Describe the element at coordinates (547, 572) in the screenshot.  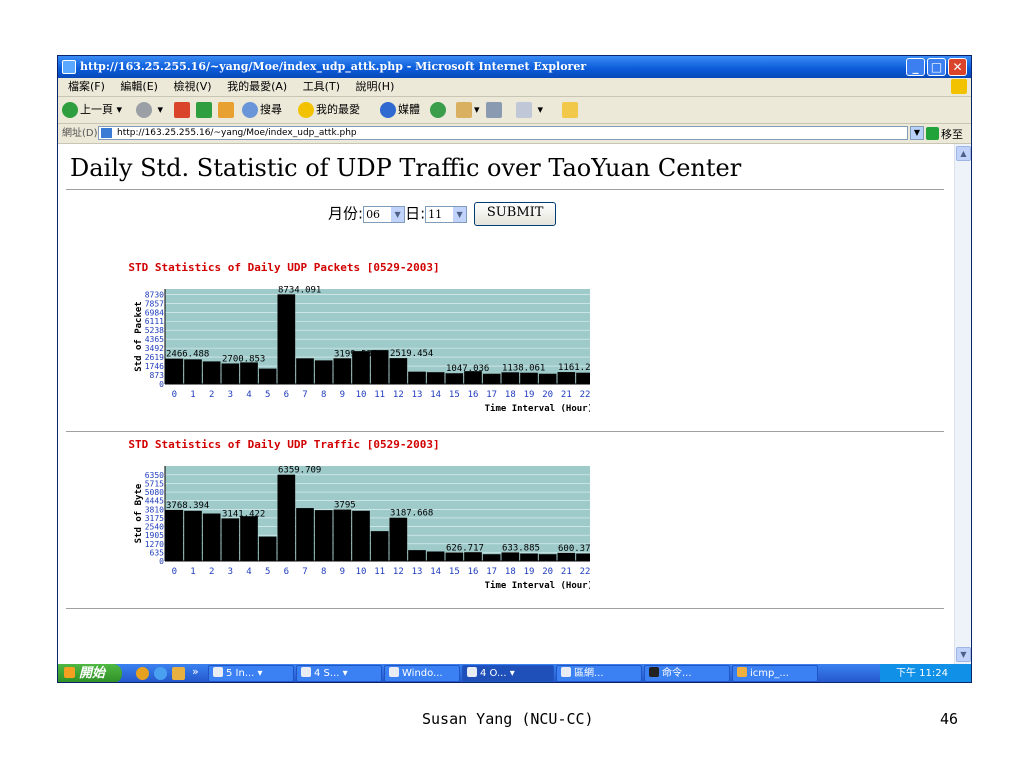
I see `x-tick-label: 20` at that location.